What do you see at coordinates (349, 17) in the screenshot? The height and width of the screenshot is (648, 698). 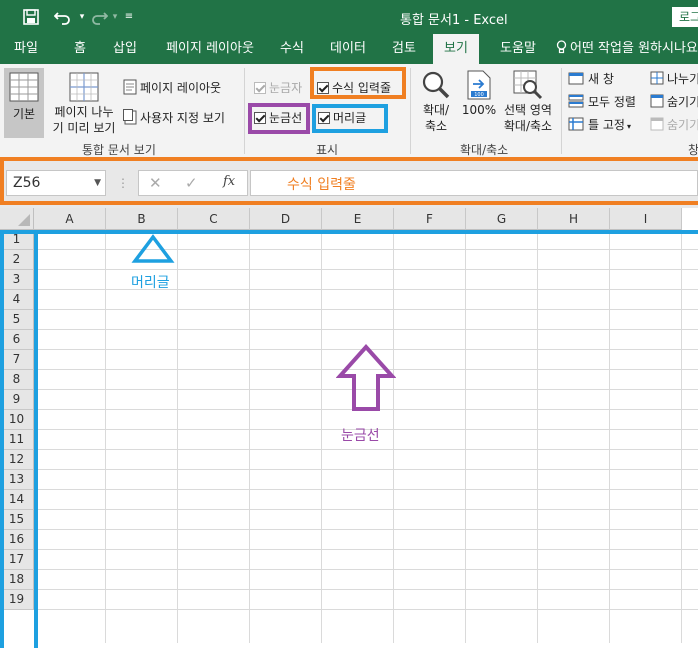 I see `title-bar: ▾ ▾ ≡ 통합 문서1 - Excel 로그` at bounding box center [349, 17].